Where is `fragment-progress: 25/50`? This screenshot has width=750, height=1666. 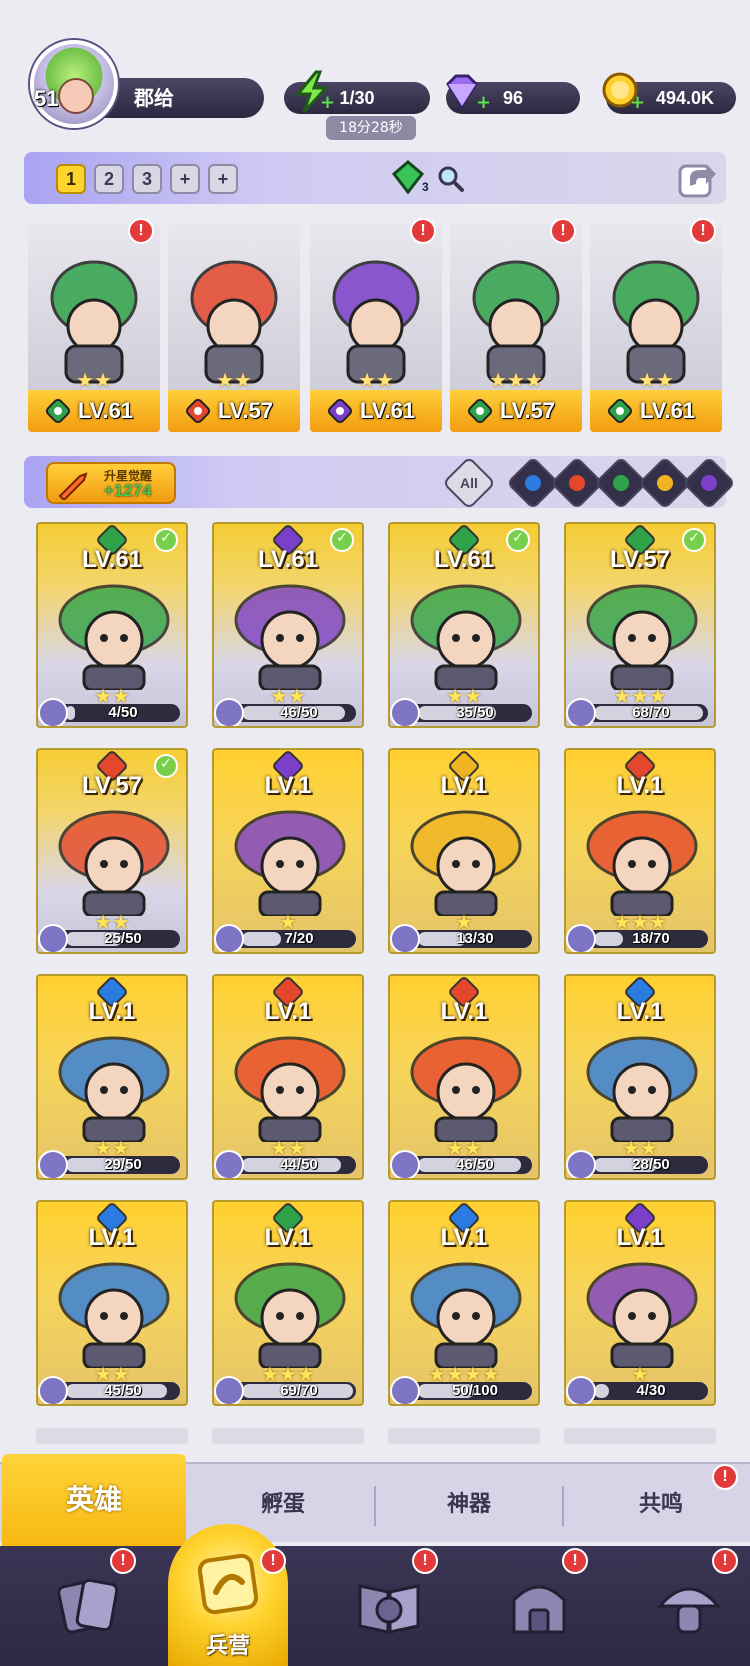
fragment-progress: 25/50 is located at coordinates (109, 938).